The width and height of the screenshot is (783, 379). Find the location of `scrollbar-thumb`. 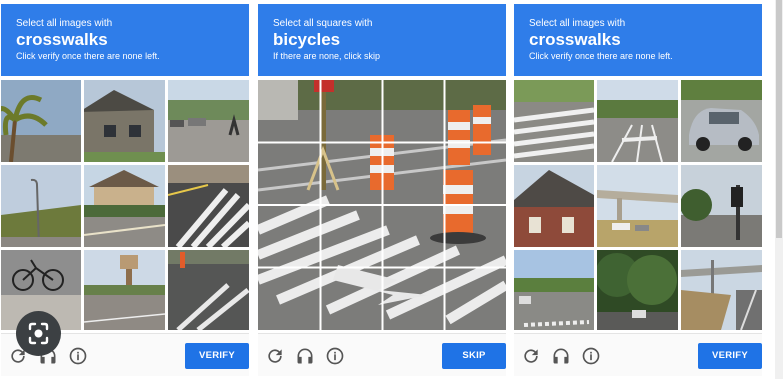

scrollbar-thumb is located at coordinates (779, 119).